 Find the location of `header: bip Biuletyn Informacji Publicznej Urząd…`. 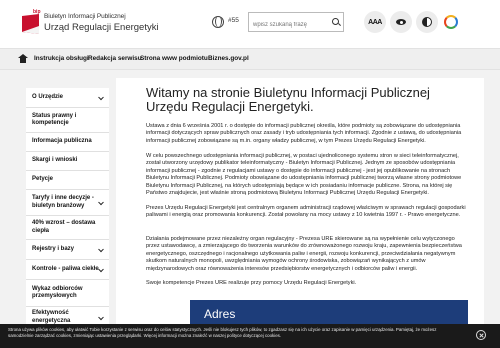

header: bip Biuletyn Informacji Publicznej Urząd… is located at coordinates (250, 24).